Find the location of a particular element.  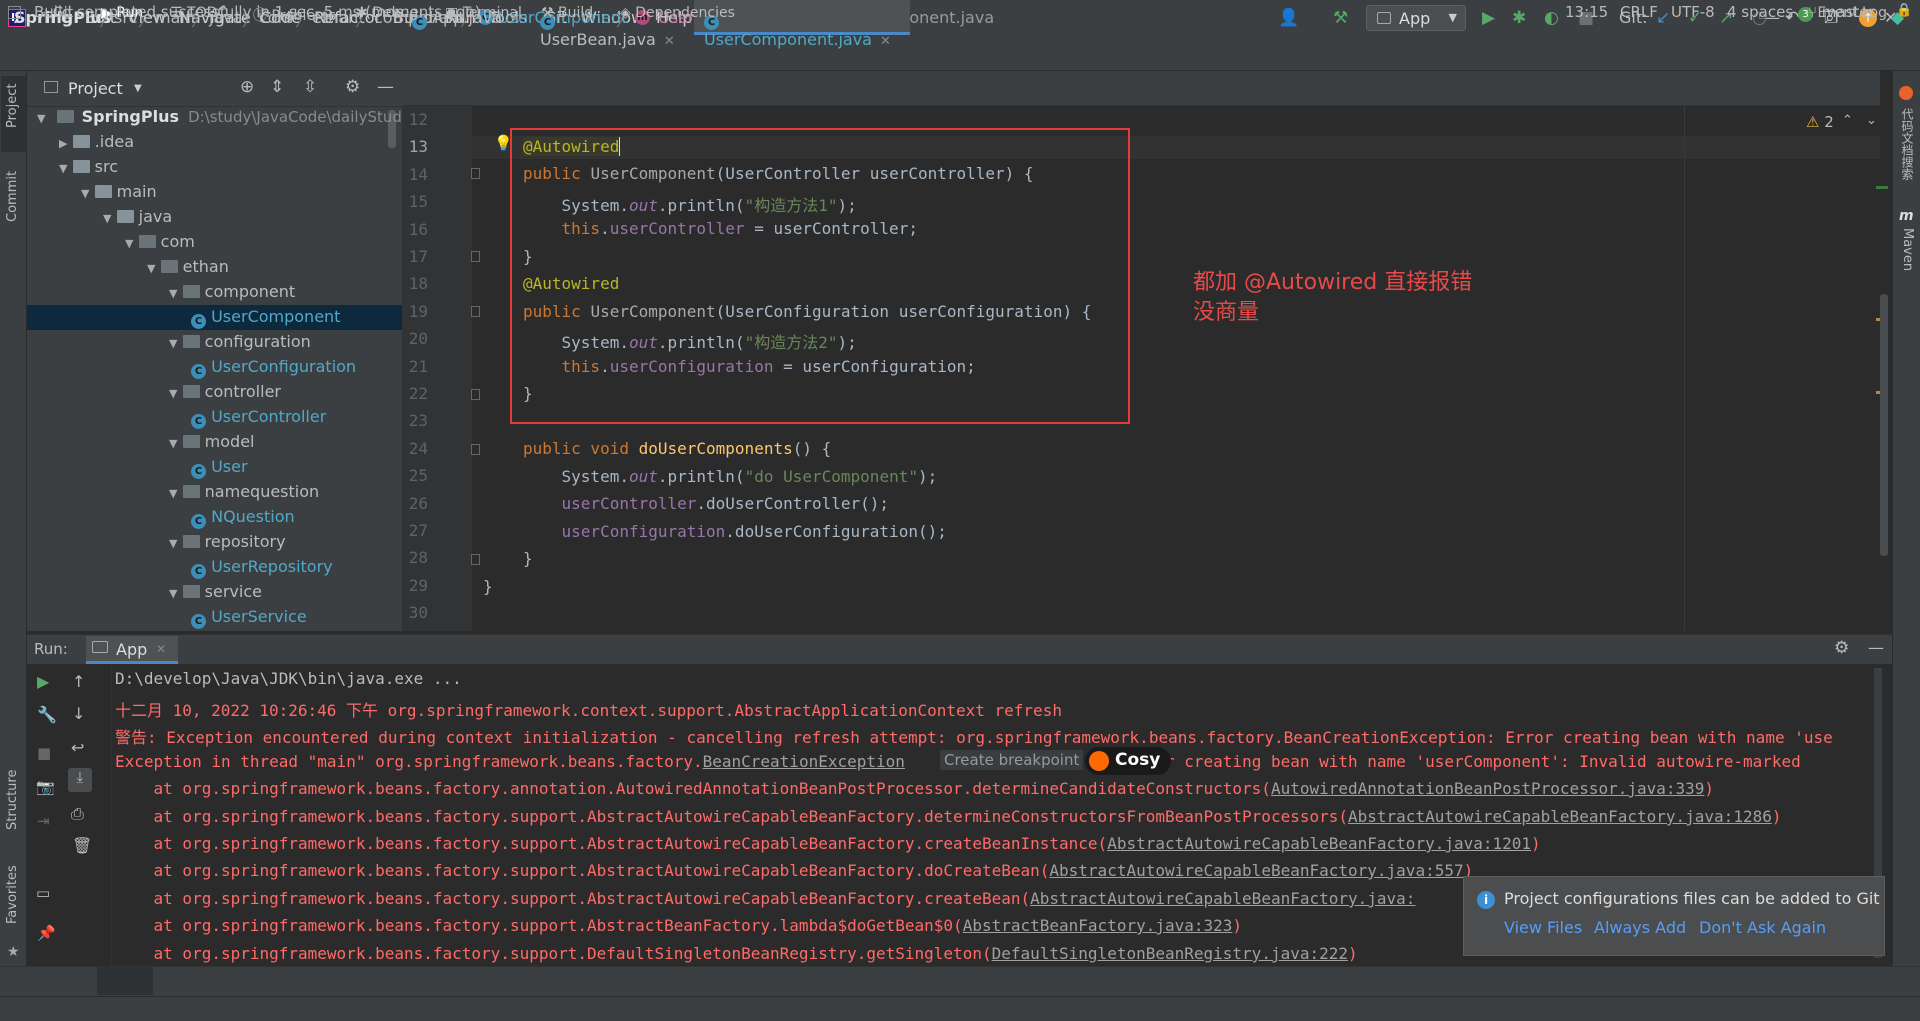

chevron-up-icon: ⌃ is located at coordinates (1847, 120).